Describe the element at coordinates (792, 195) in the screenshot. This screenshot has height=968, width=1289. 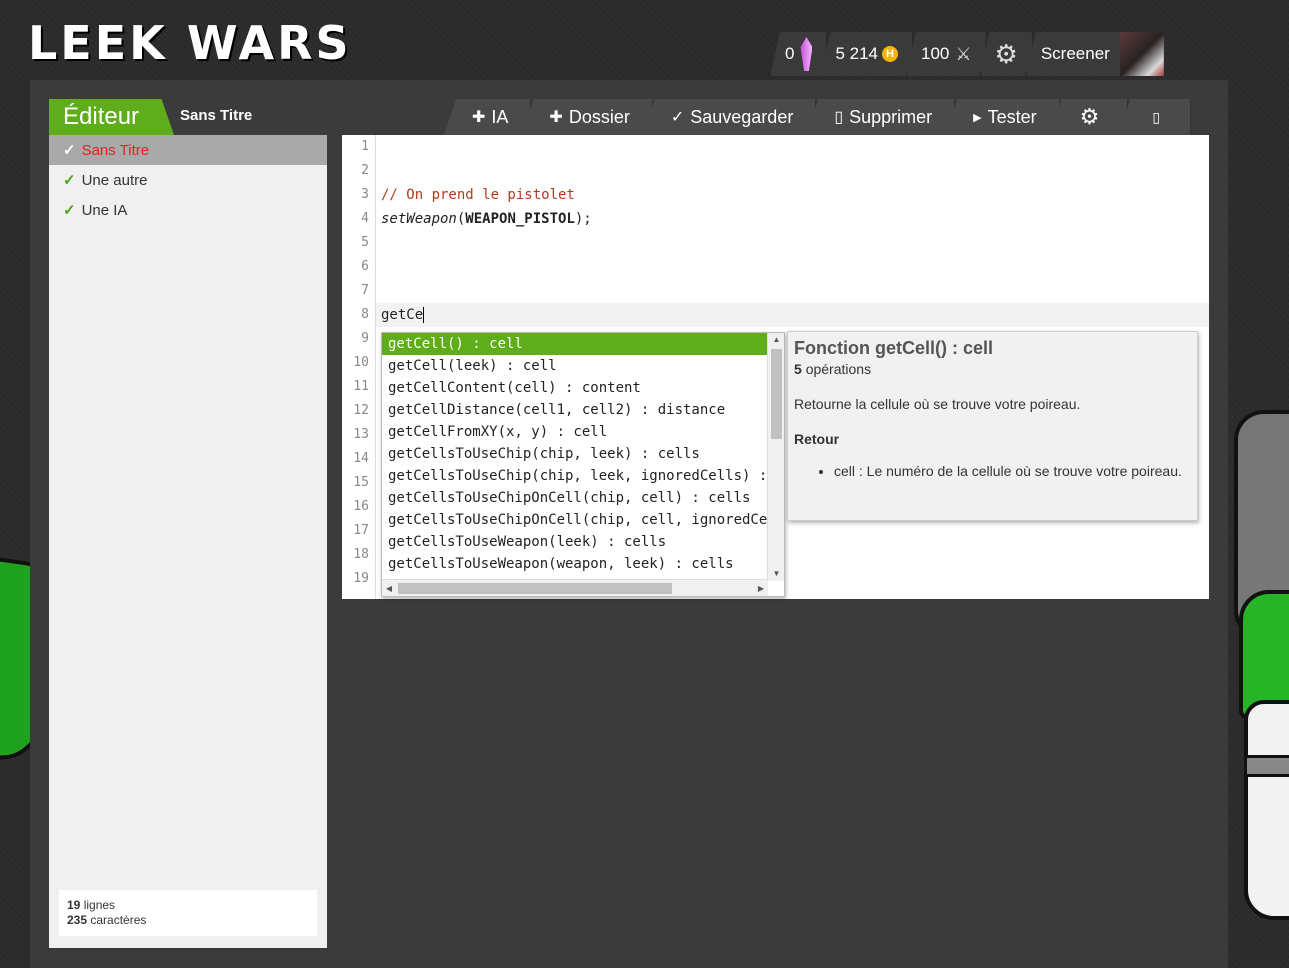
I see `code-line: // On prend le pistolet` at that location.